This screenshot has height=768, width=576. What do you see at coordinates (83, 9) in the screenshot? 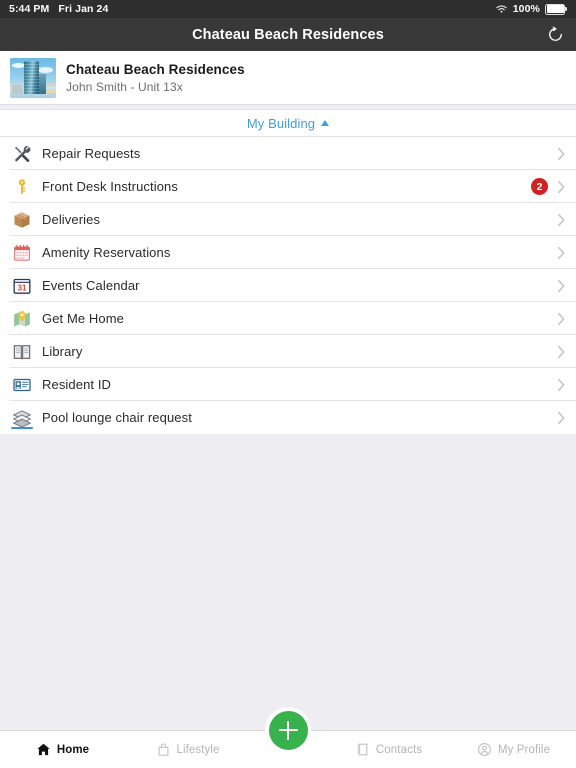
I see `status-date: Fri Jan 24` at bounding box center [83, 9].